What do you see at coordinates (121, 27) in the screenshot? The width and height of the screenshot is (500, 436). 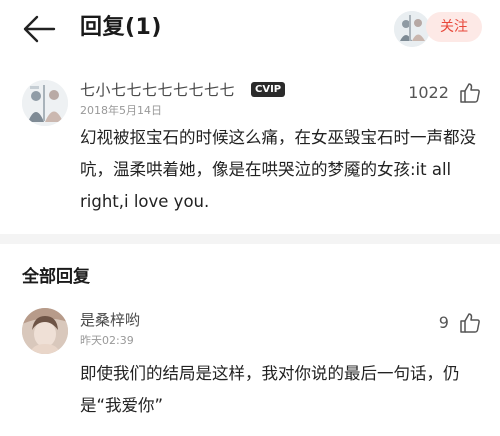 I see `page-title: 回复(1)` at bounding box center [121, 27].